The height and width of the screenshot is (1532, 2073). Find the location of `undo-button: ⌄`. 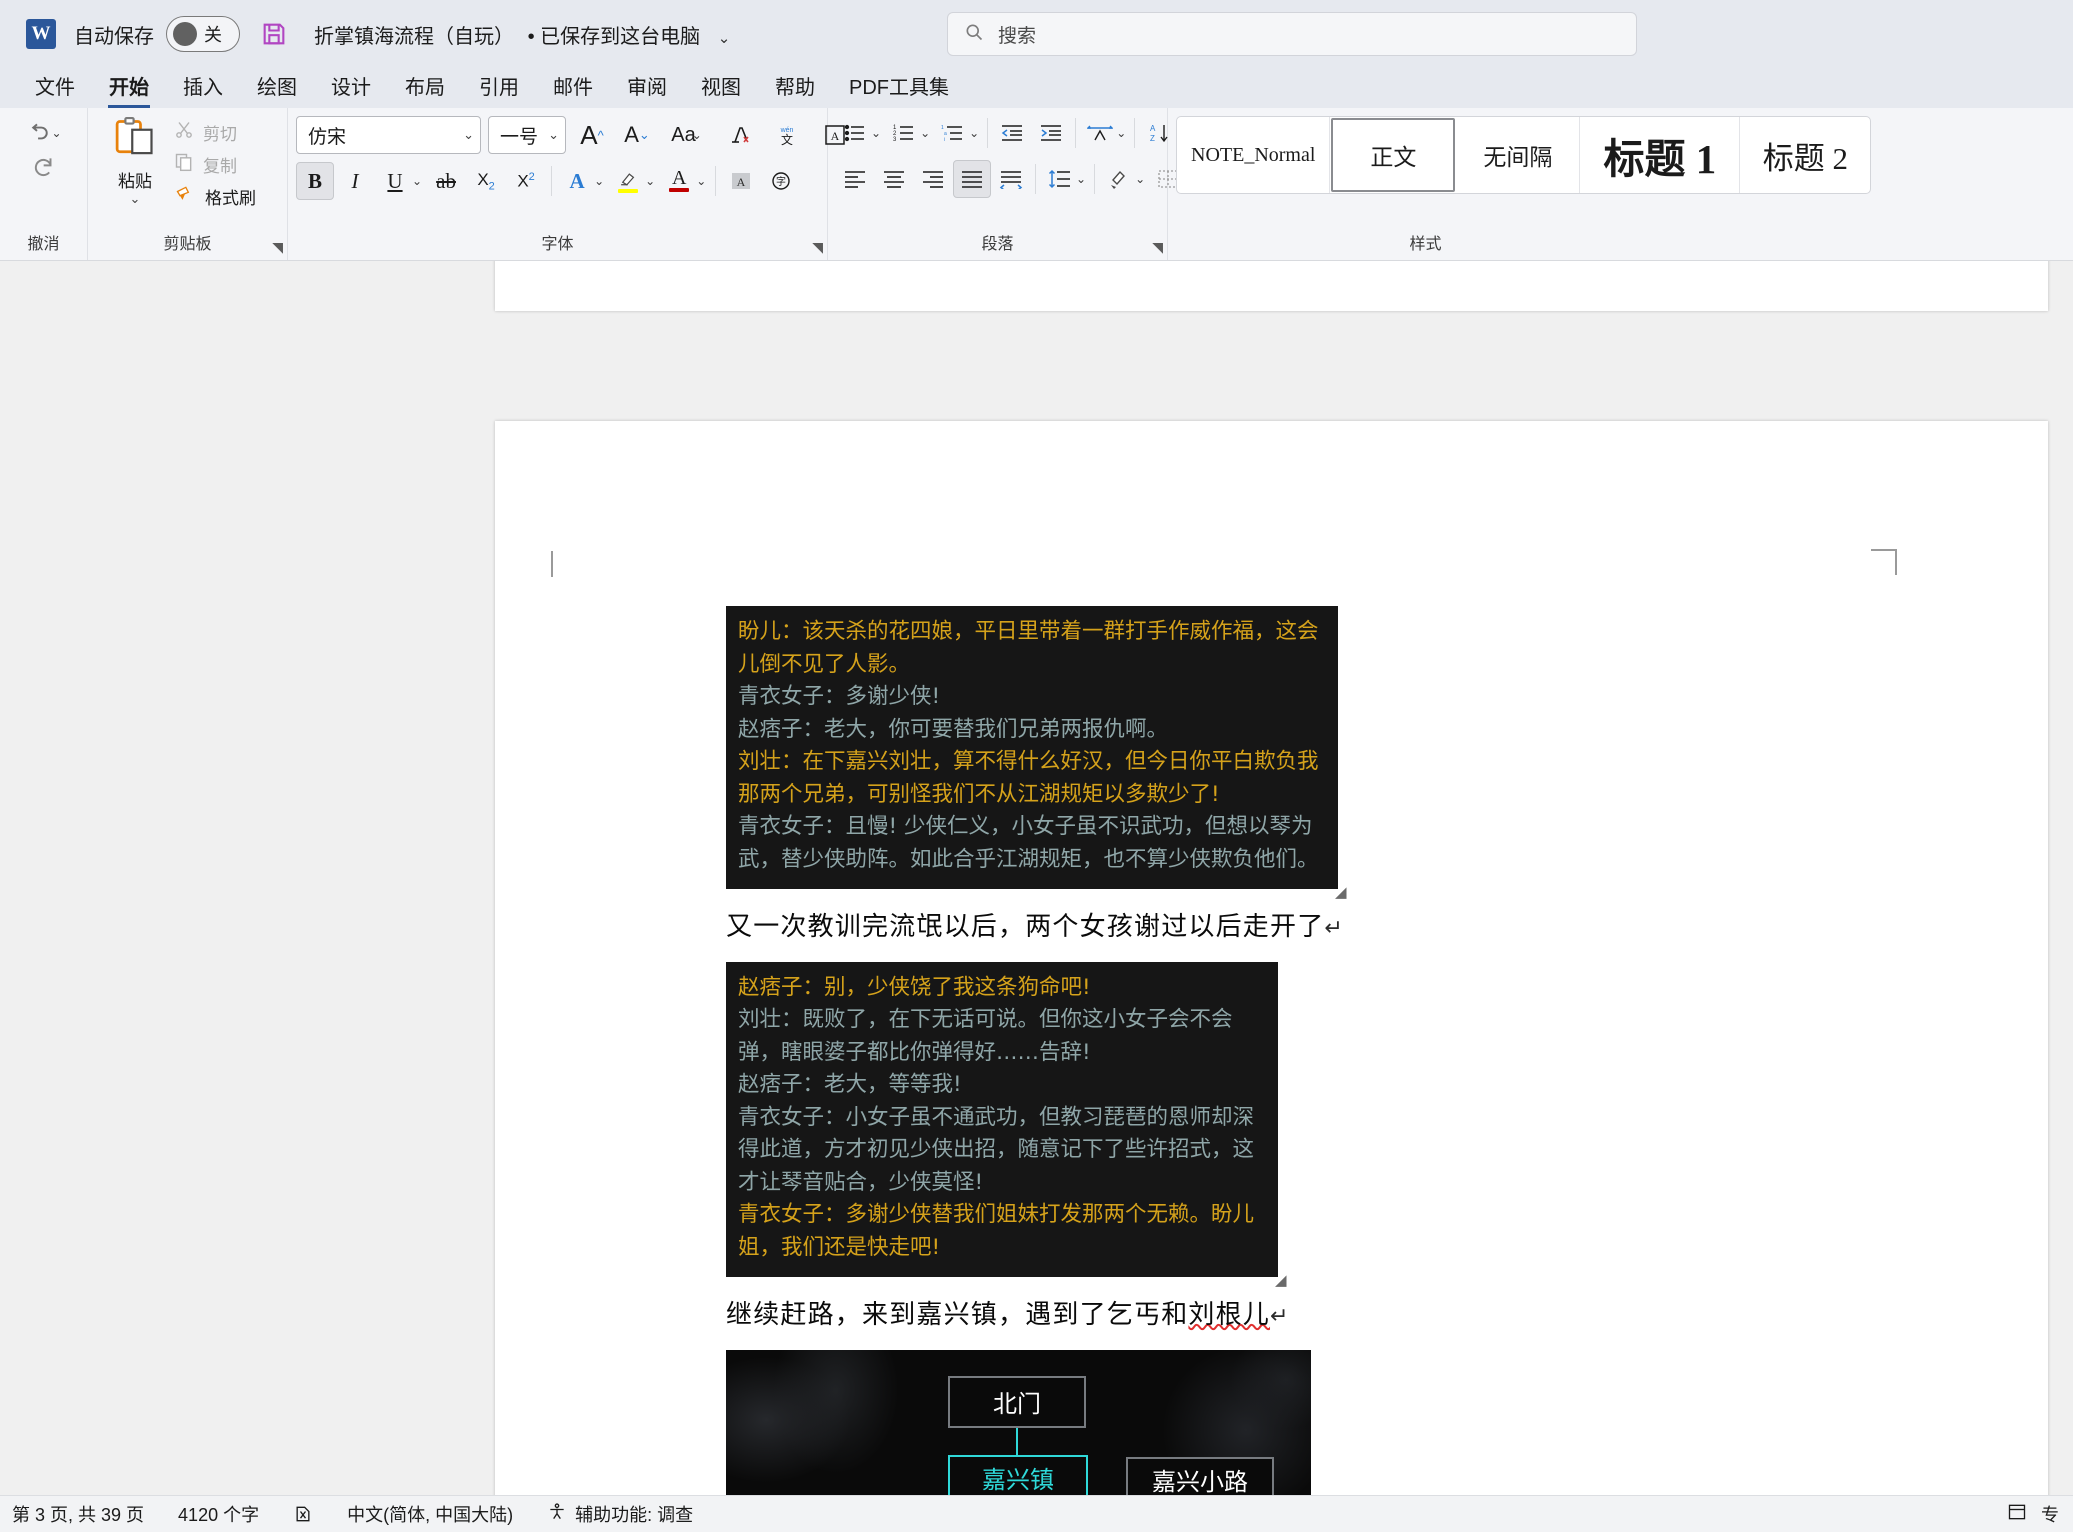

undo-button: ⌄ is located at coordinates (43, 133).